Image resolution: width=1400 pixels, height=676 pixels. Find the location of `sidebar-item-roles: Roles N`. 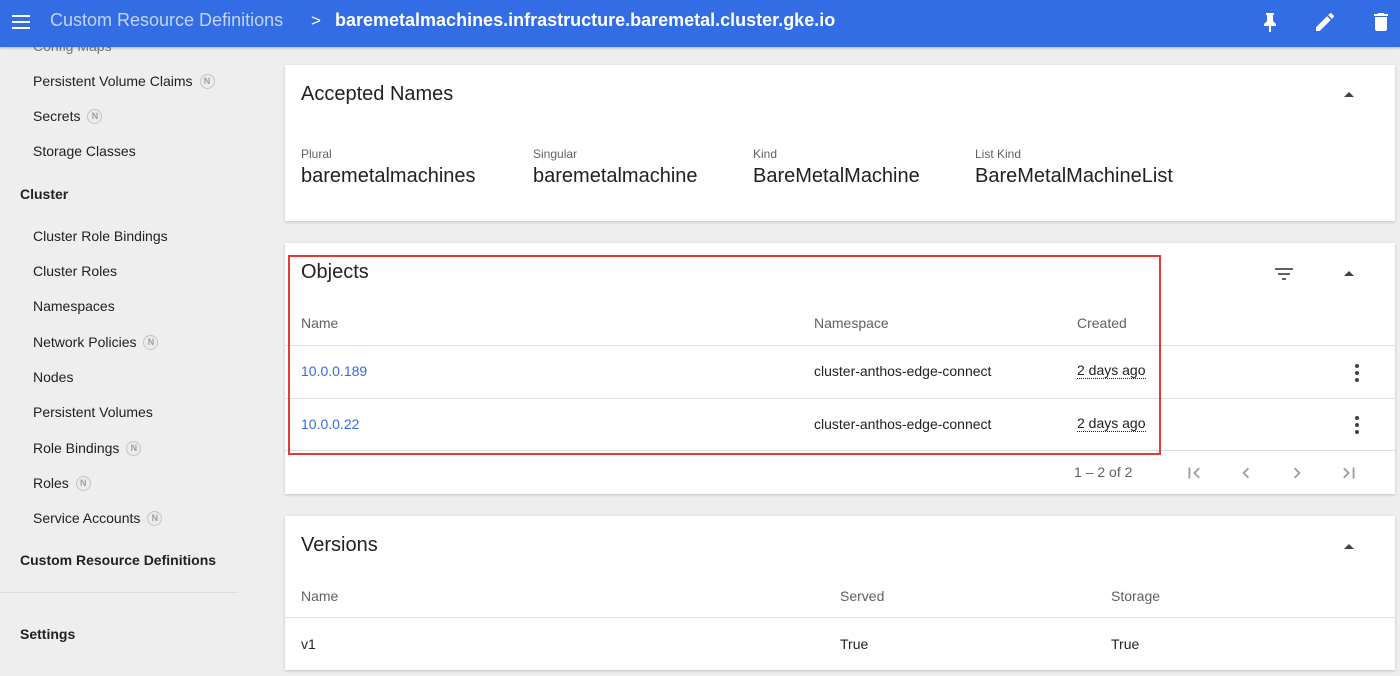

sidebar-item-roles: Roles N is located at coordinates (62, 483).